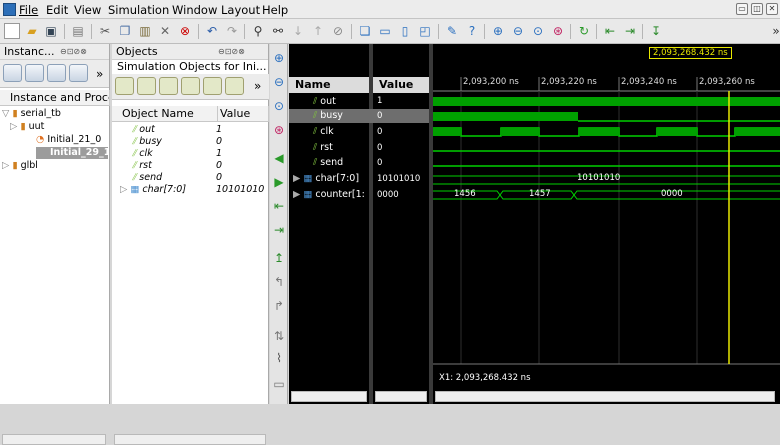 Image resolution: width=780 pixels, height=445 pixels. What do you see at coordinates (258, 31) in the screenshot?
I see `find-icon: ⚲` at bounding box center [258, 31].